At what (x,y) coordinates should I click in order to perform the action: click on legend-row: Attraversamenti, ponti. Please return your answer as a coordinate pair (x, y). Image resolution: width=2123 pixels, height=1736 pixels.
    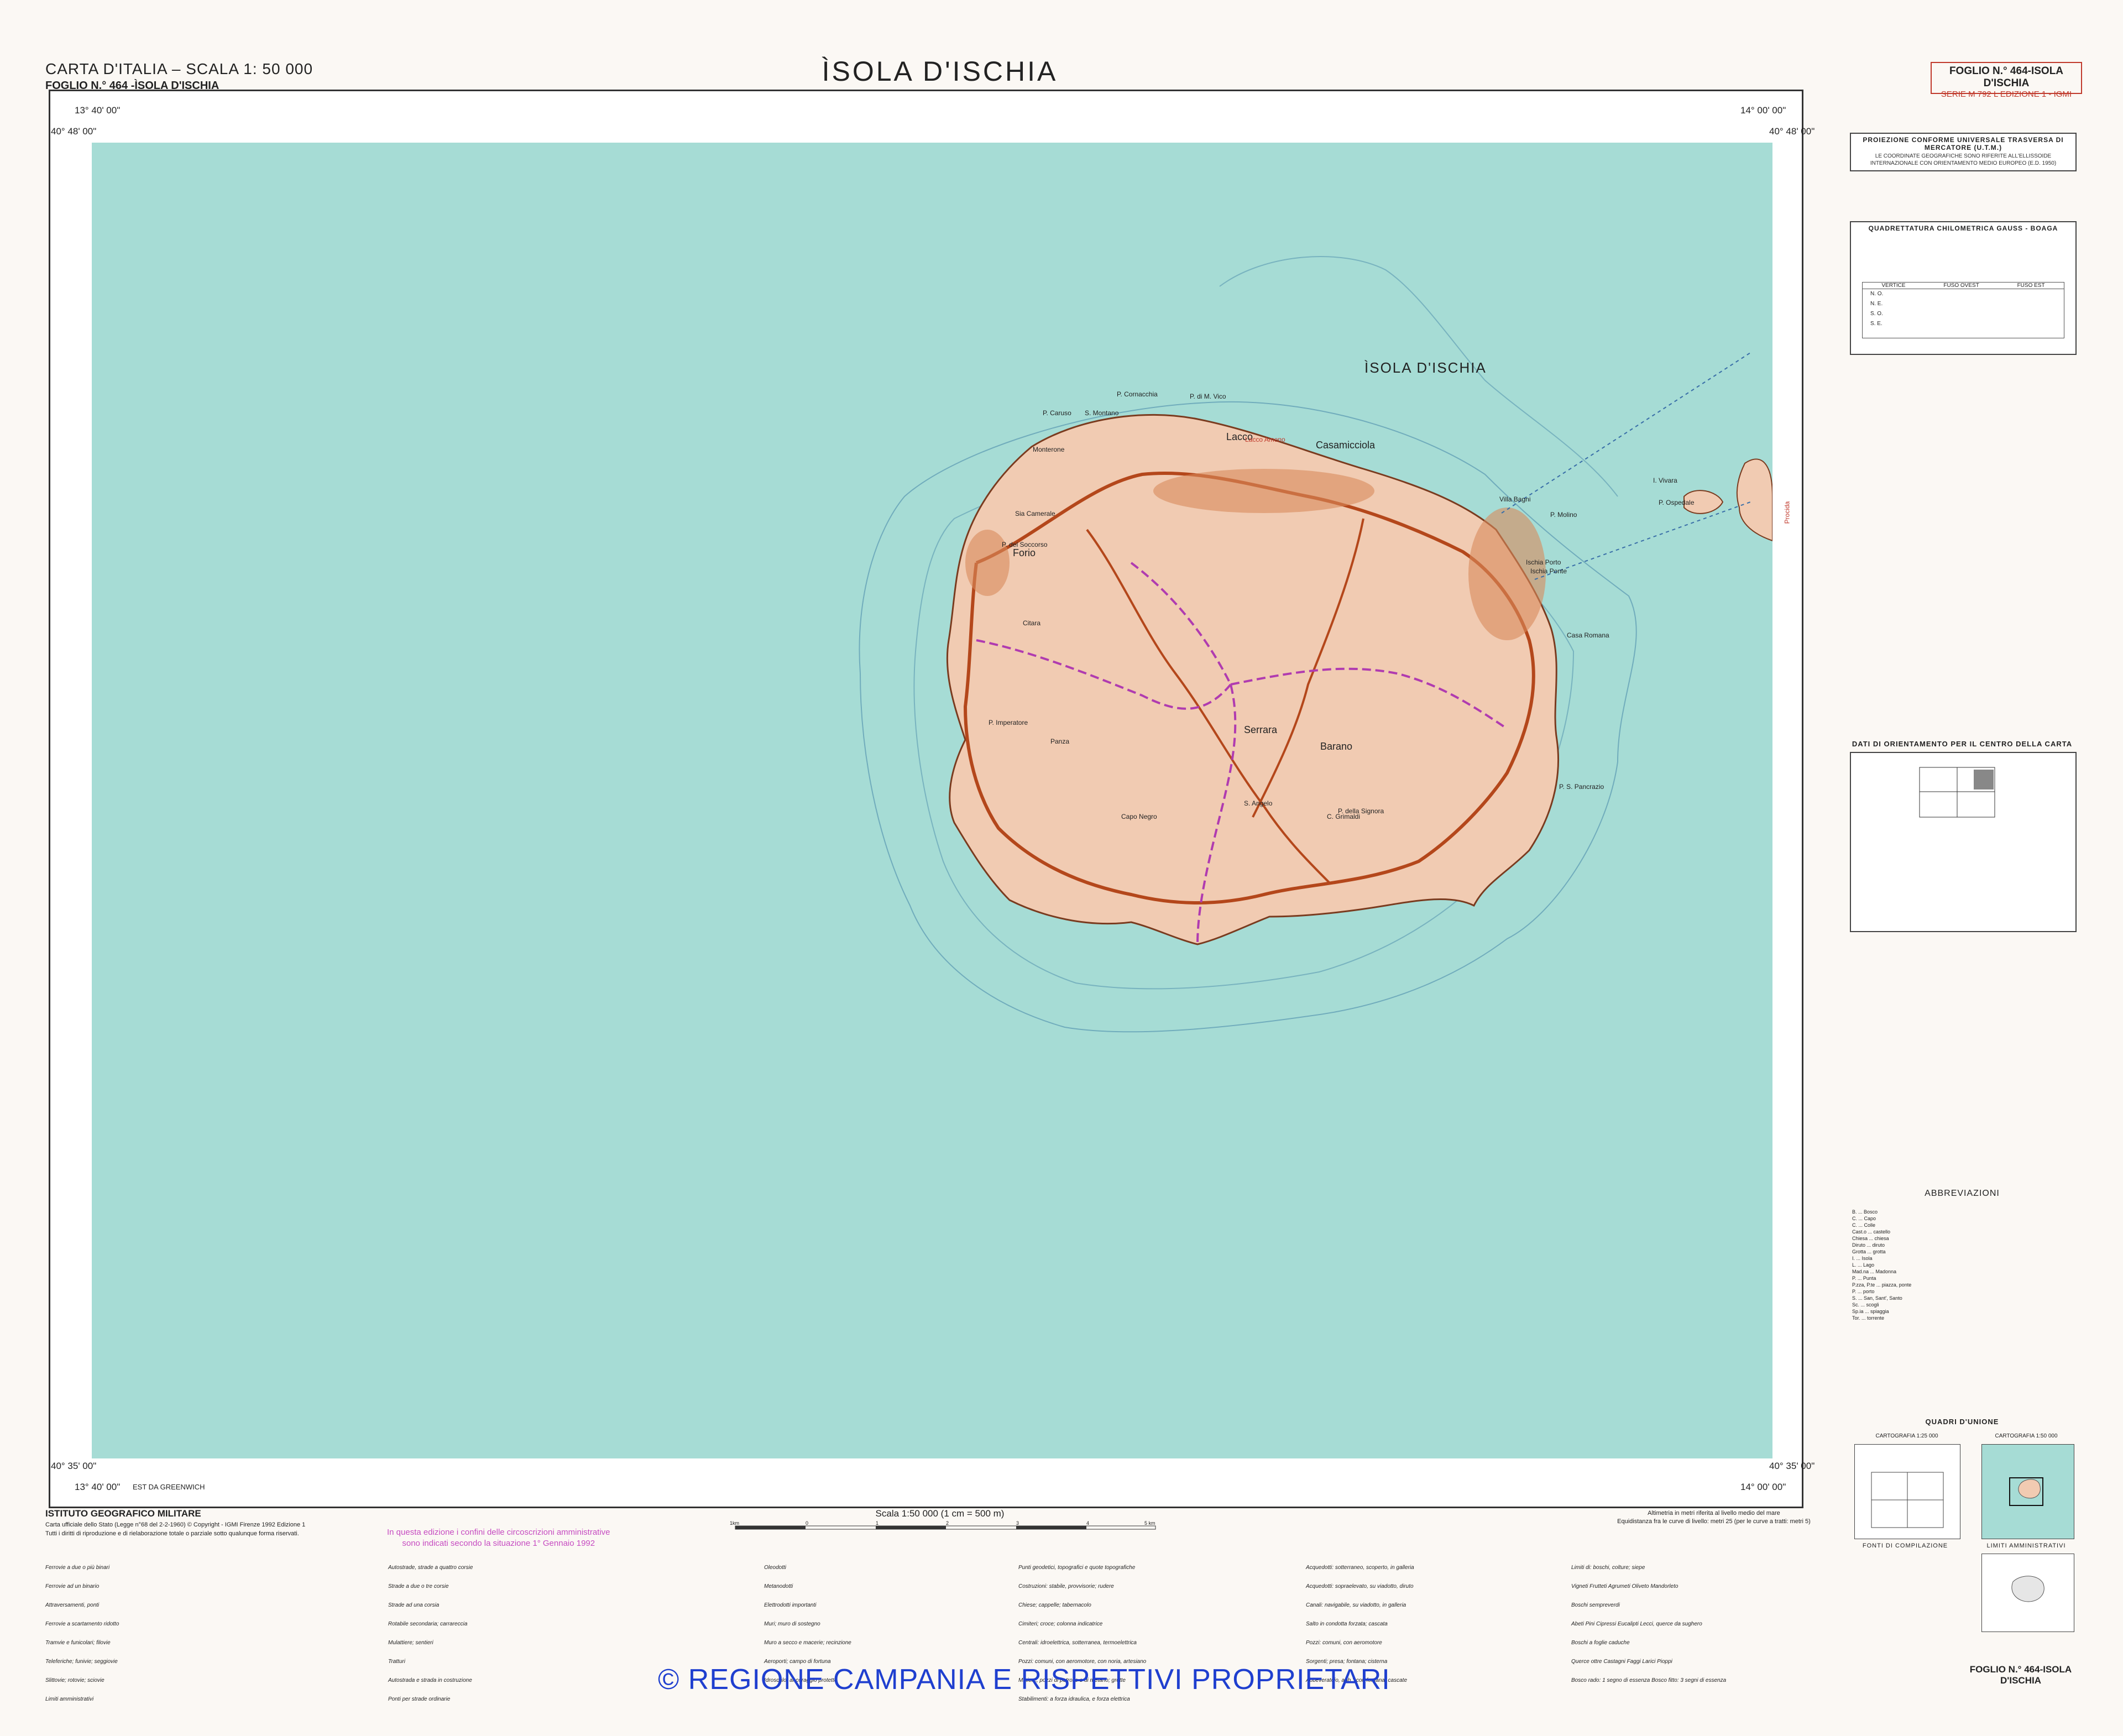
    Looking at the image, I should click on (72, 1605).